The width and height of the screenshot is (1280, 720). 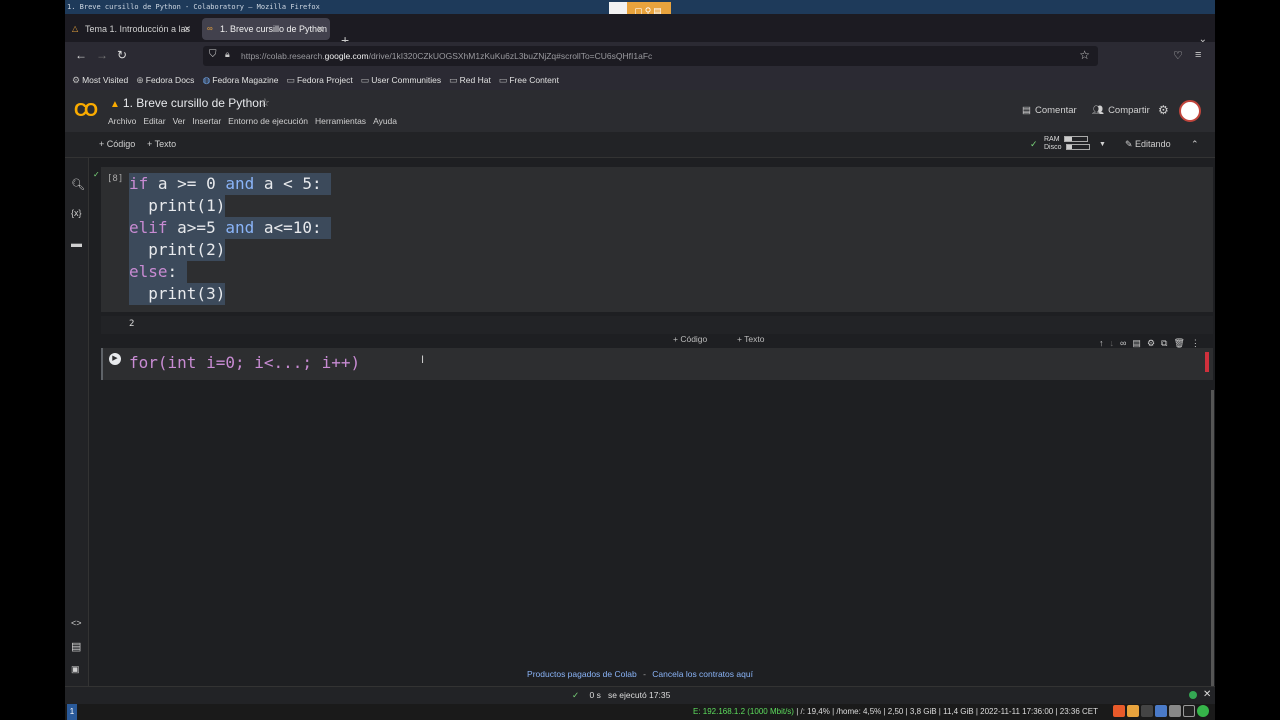 What do you see at coordinates (132, 324) in the screenshot?
I see `output-text: 2` at bounding box center [132, 324].